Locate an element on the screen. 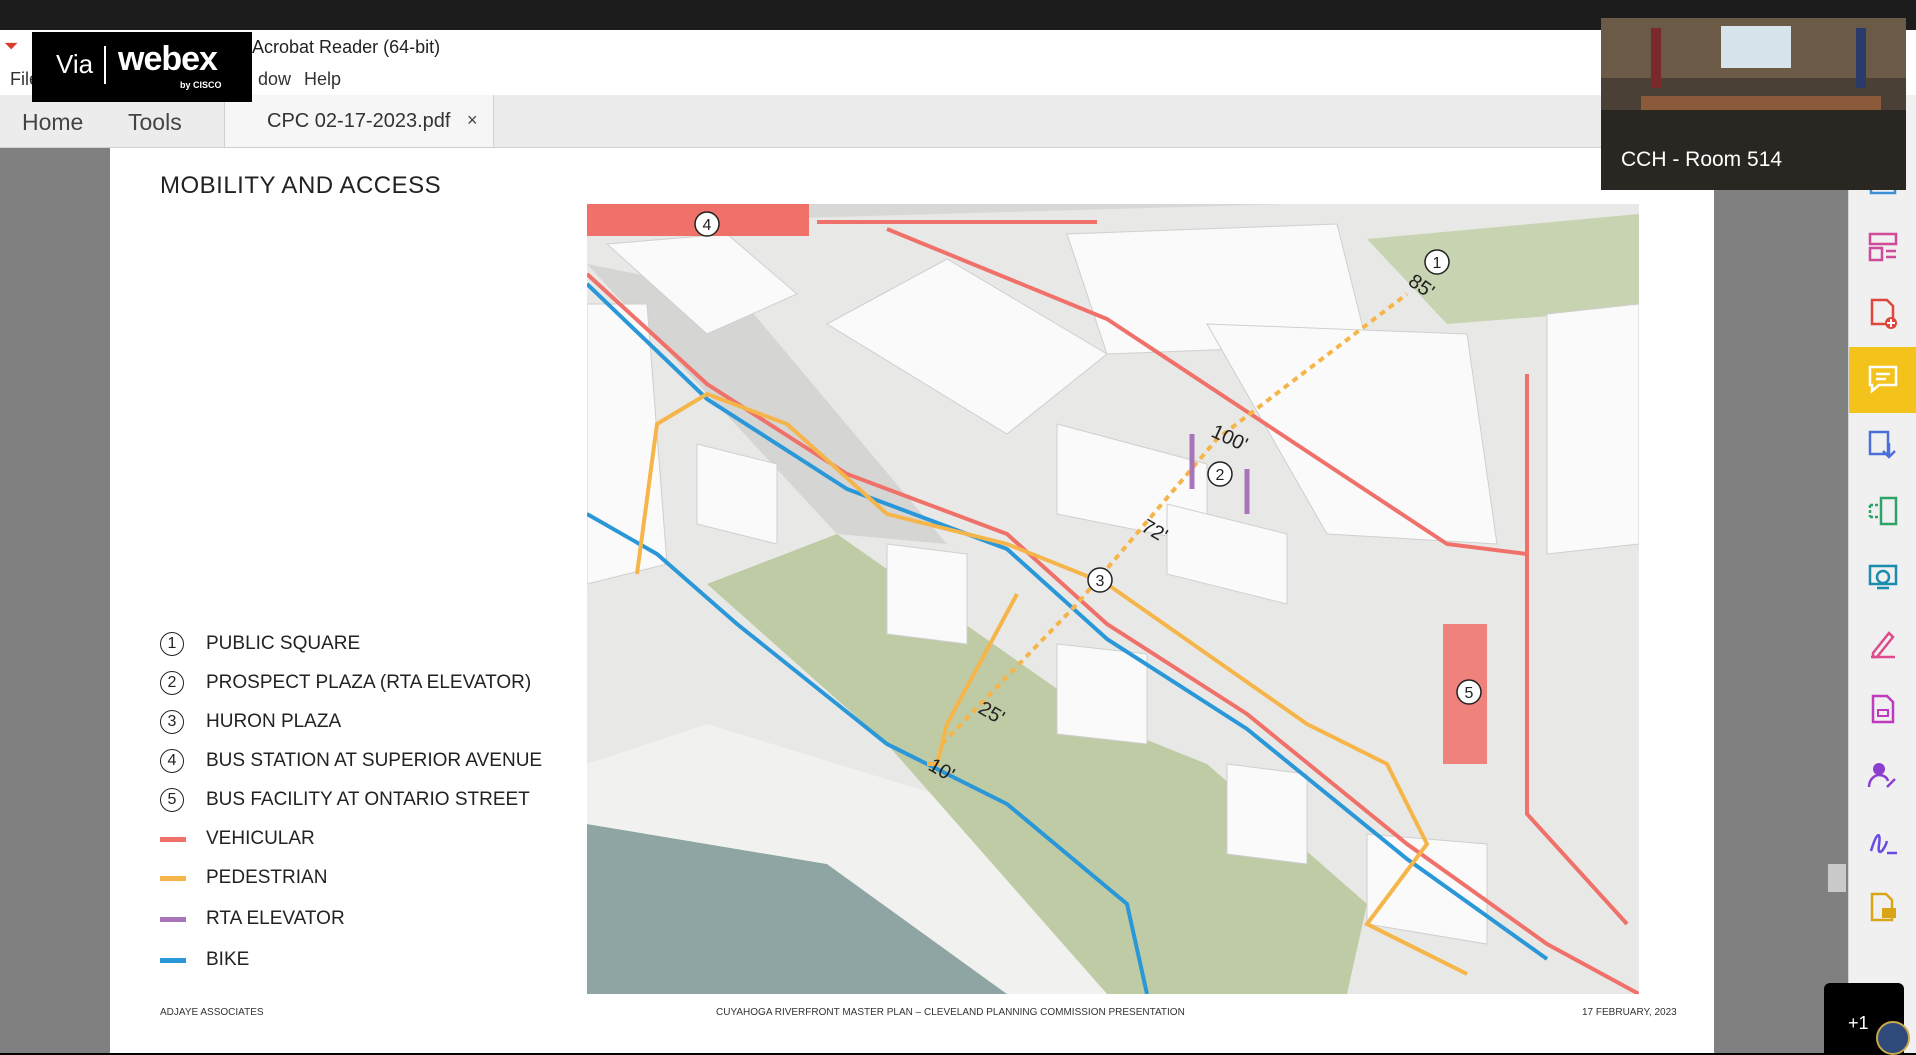  menu-window: dow is located at coordinates (274, 79).